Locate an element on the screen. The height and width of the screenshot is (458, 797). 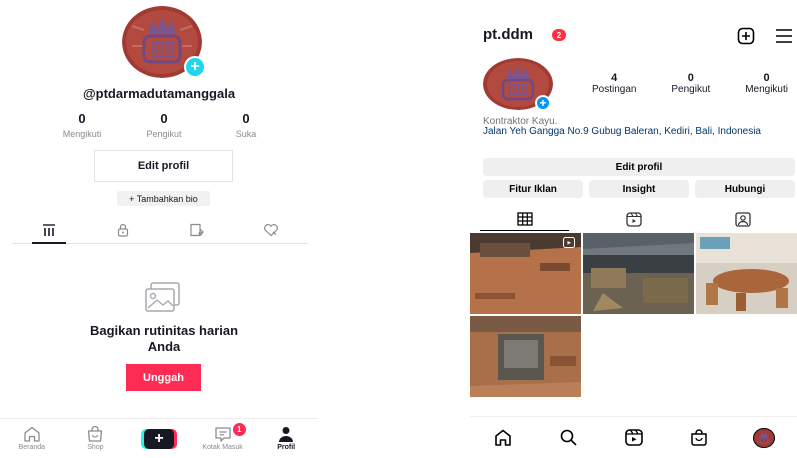
lock-icon is located at coordinates (123, 230).